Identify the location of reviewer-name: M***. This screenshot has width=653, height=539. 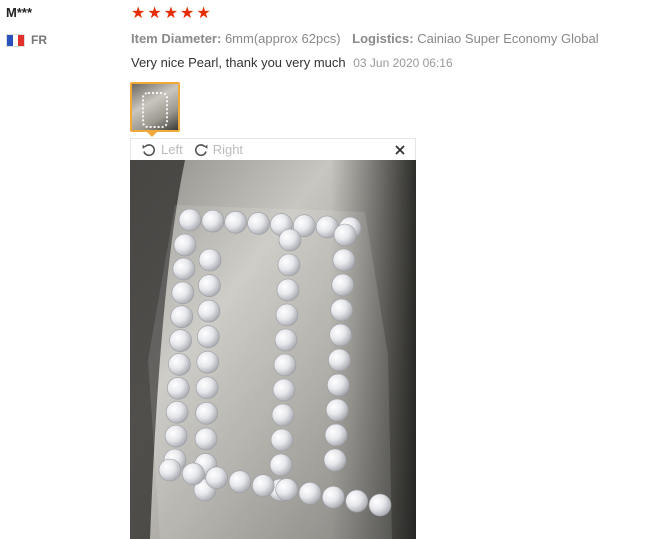
(19, 12).